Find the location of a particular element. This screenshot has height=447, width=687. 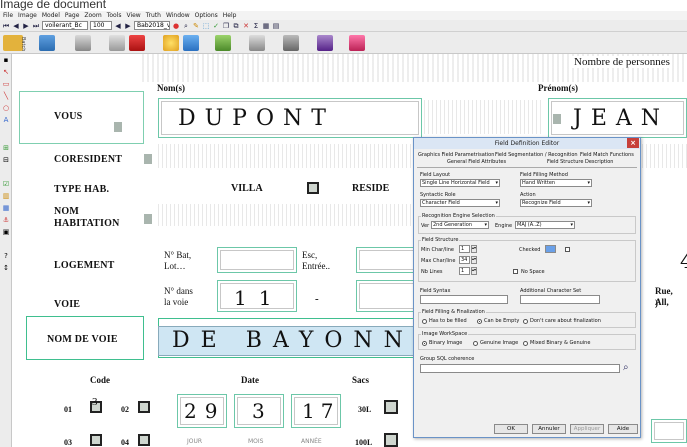

table-icon: ▤ is located at coordinates (276, 26).